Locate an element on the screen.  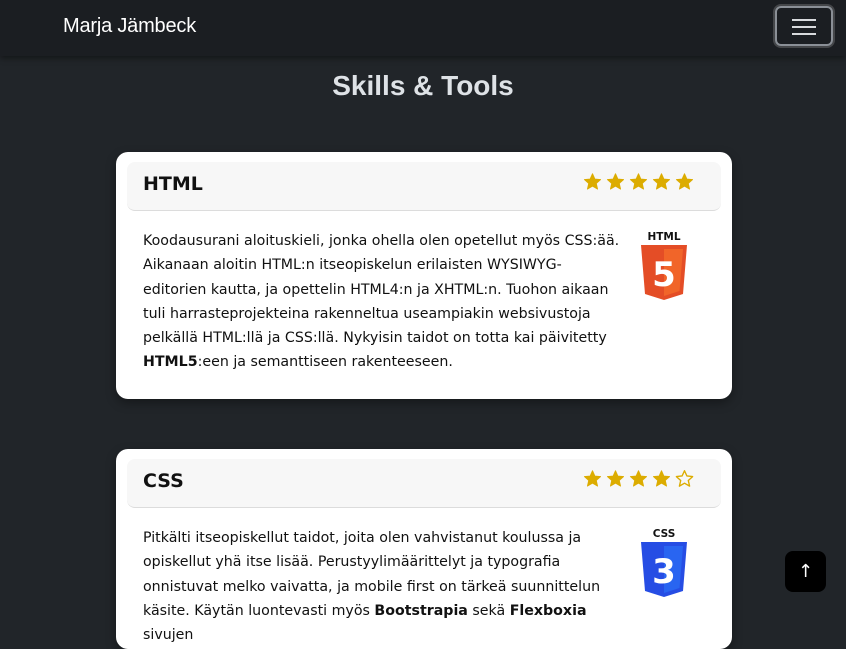
css3-logo-icon: CSS 3 is located at coordinates (664, 565).